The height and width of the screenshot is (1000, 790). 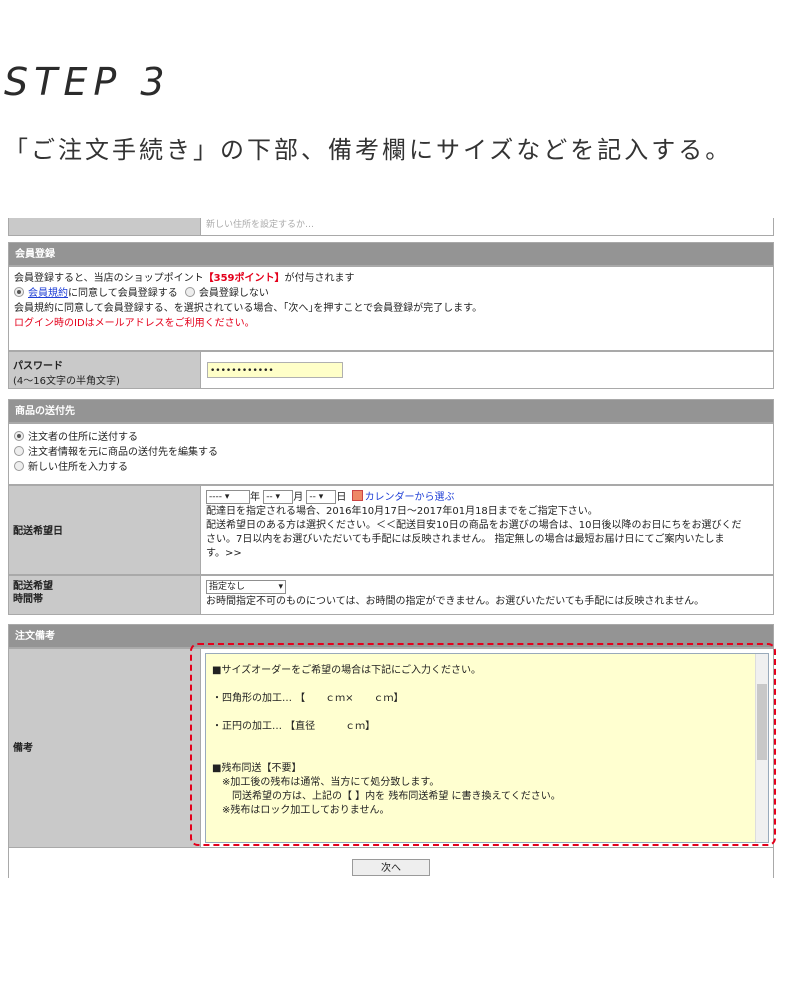 I want to click on member-section-header: 会員登録, so click(x=391, y=254).